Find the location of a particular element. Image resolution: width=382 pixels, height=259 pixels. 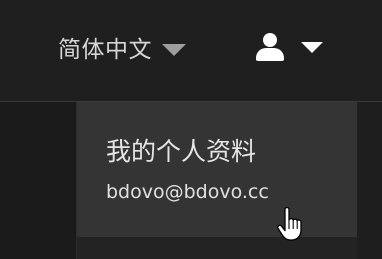

account-email: bdovo@bdovo.cc is located at coordinates (187, 192).